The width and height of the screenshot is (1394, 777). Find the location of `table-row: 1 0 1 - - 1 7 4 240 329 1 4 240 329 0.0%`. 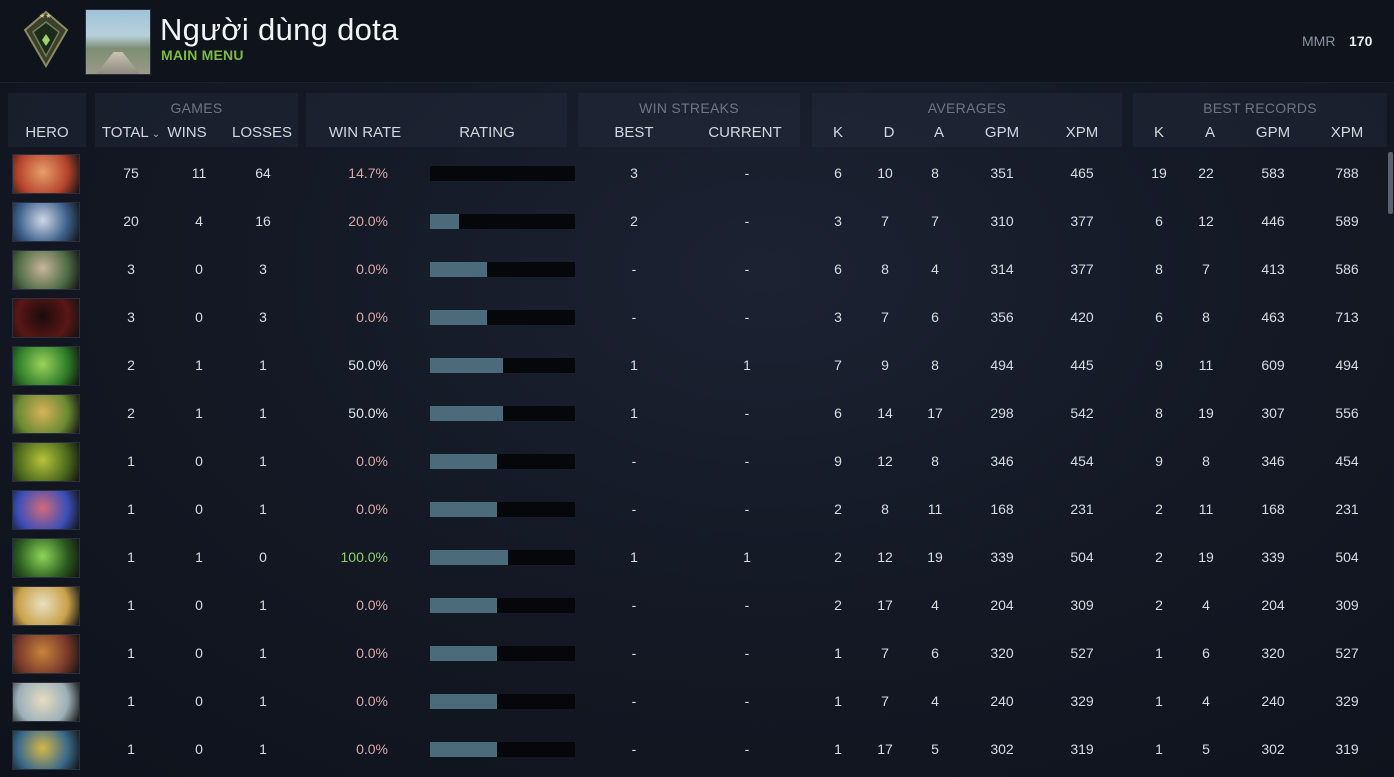

table-row: 1 0 1 - - 1 7 4 240 329 1 4 240 329 0.0% is located at coordinates (697, 702).